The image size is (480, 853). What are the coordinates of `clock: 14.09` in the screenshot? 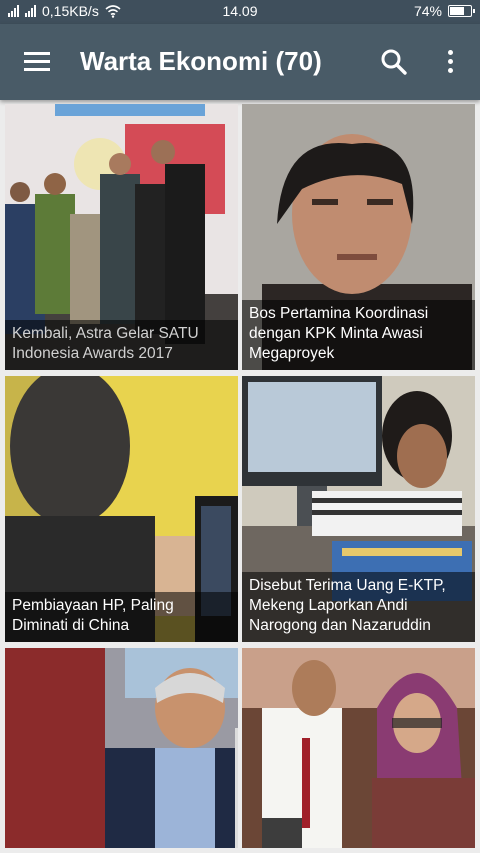 It's located at (240, 11).